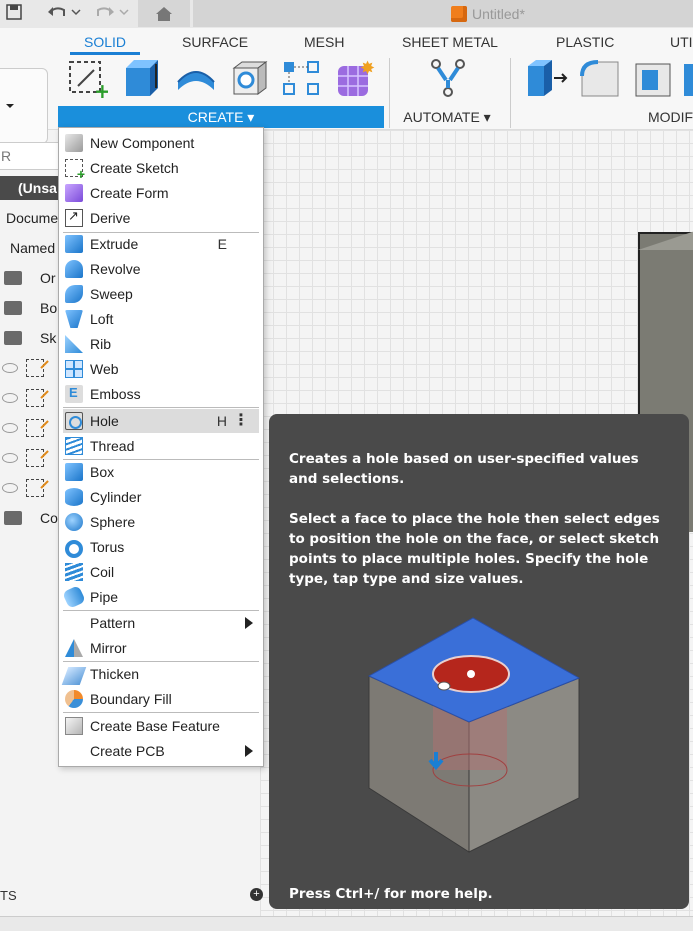  I want to click on create-sketch-tool-icon: +, so click(89, 80).